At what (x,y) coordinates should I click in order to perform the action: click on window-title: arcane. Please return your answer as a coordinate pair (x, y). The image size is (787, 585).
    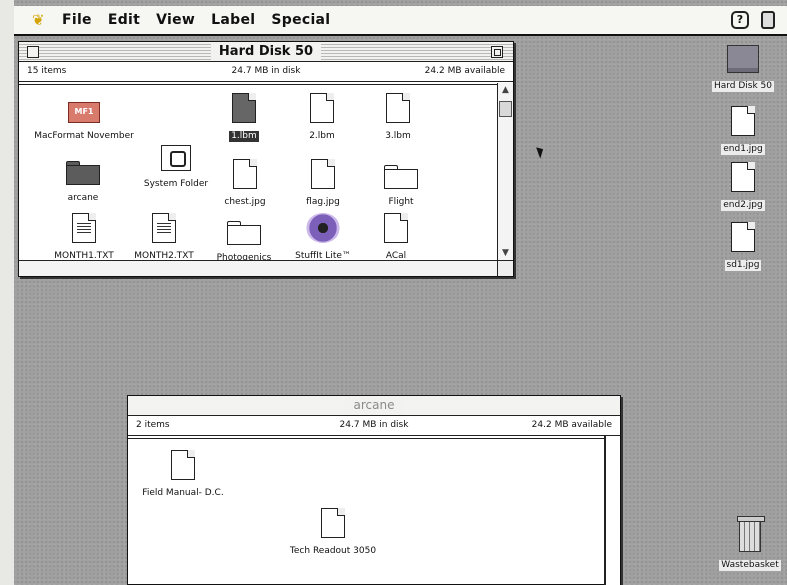
    Looking at the image, I should click on (374, 405).